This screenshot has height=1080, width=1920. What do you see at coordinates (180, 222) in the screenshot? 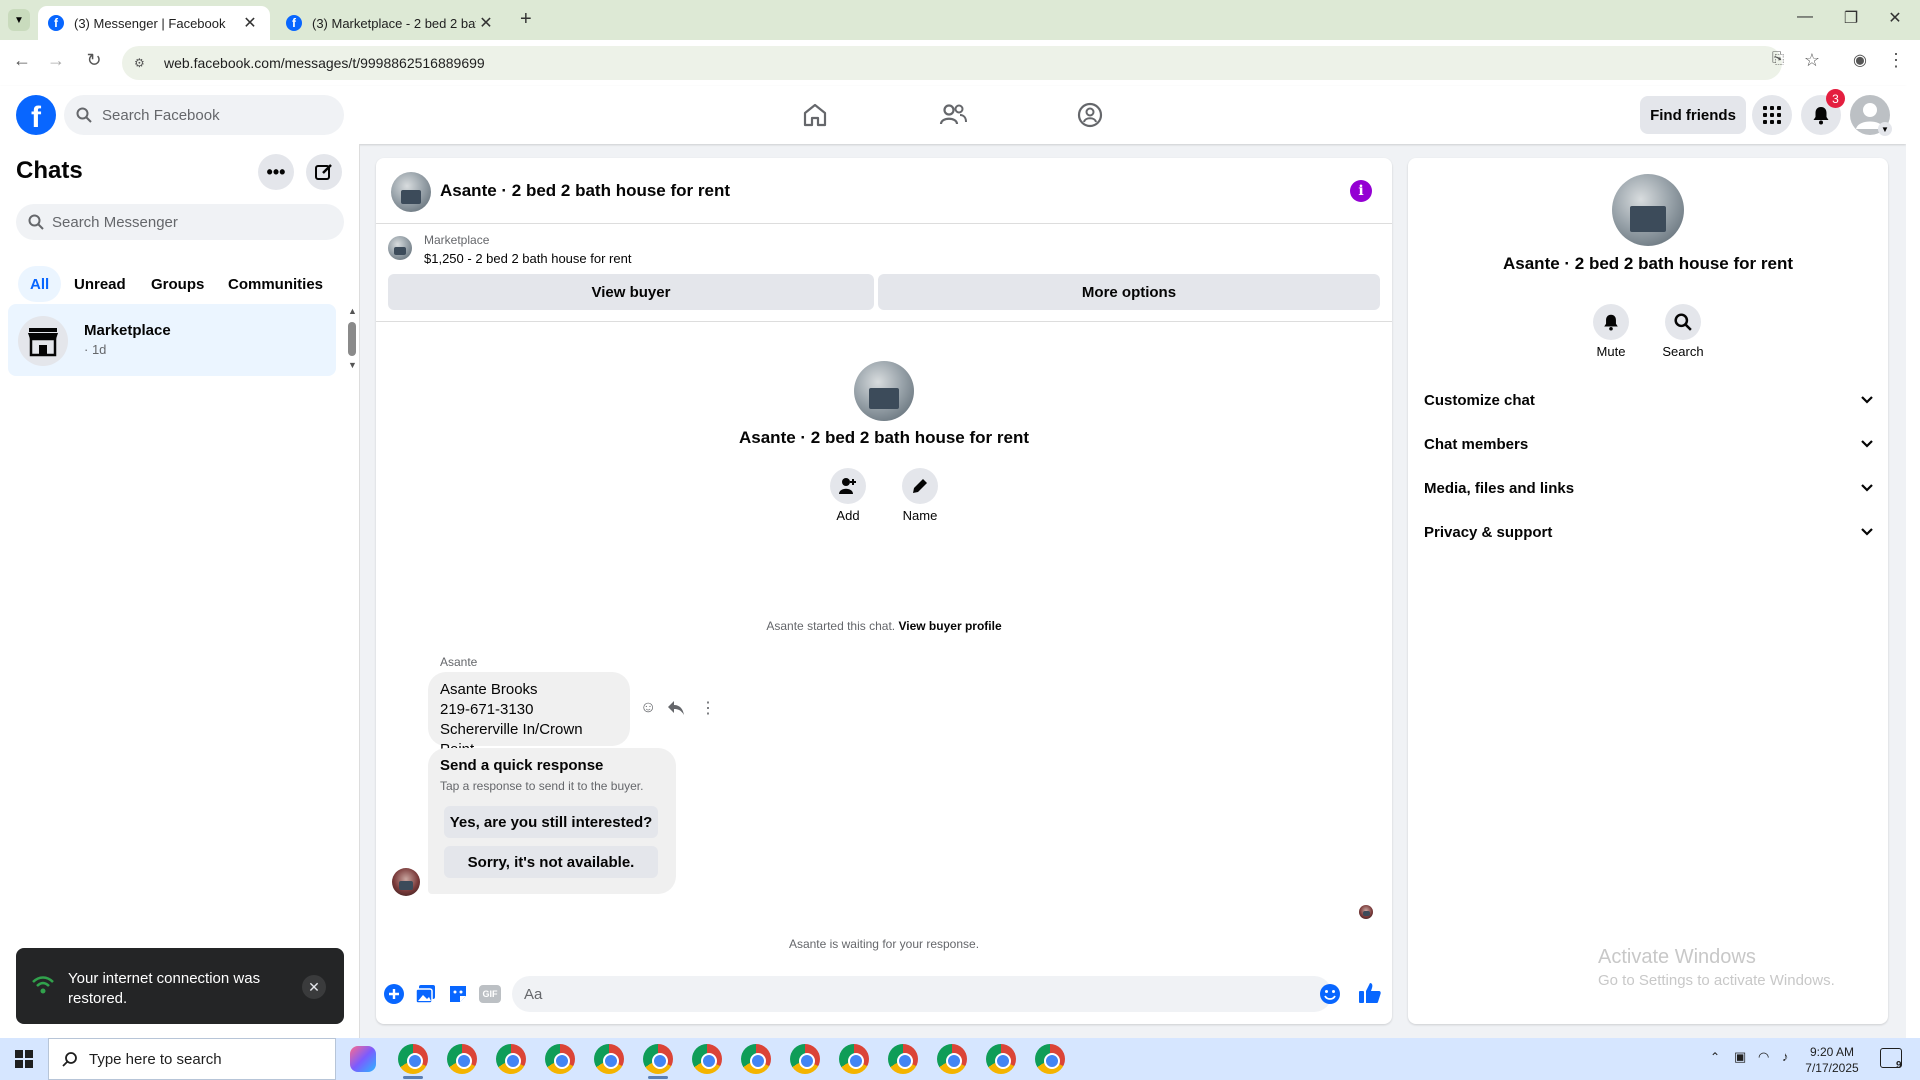
I see `messenger-search-input: Search Messenger` at bounding box center [180, 222].